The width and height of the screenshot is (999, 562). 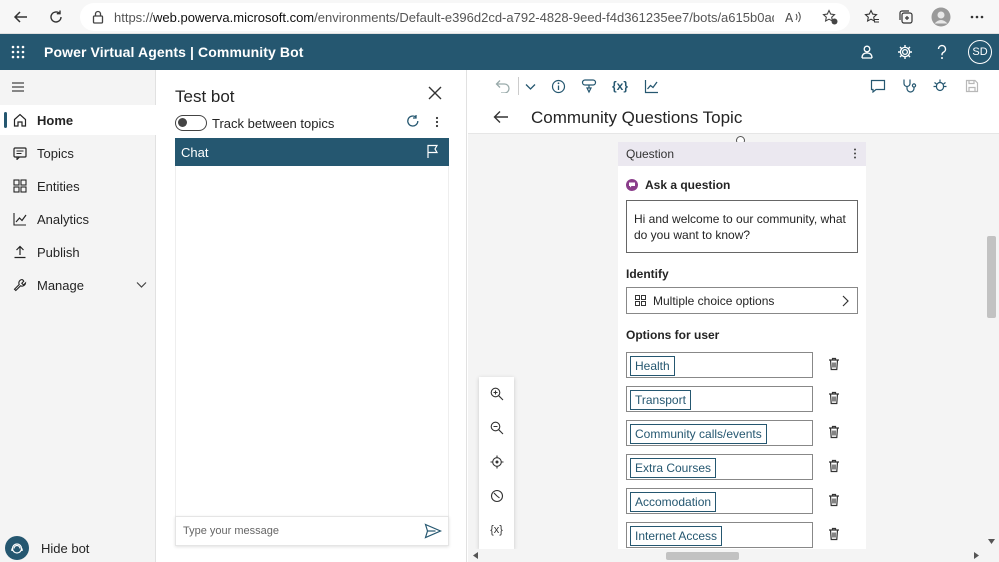 I want to click on message-box, so click(x=312, y=531).